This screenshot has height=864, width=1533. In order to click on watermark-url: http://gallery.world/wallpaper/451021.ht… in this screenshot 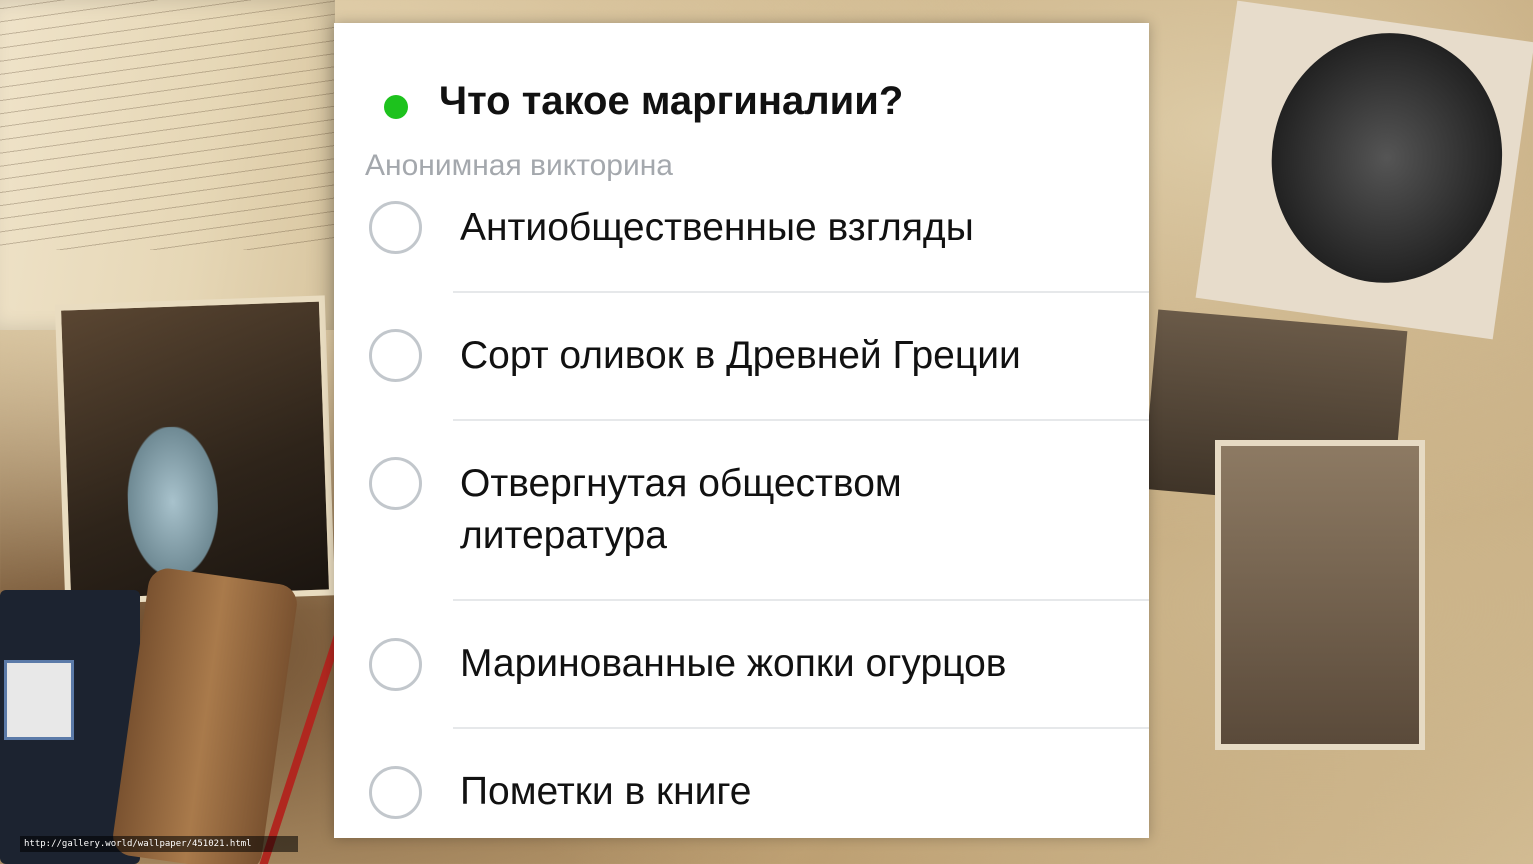, I will do `click(159, 844)`.